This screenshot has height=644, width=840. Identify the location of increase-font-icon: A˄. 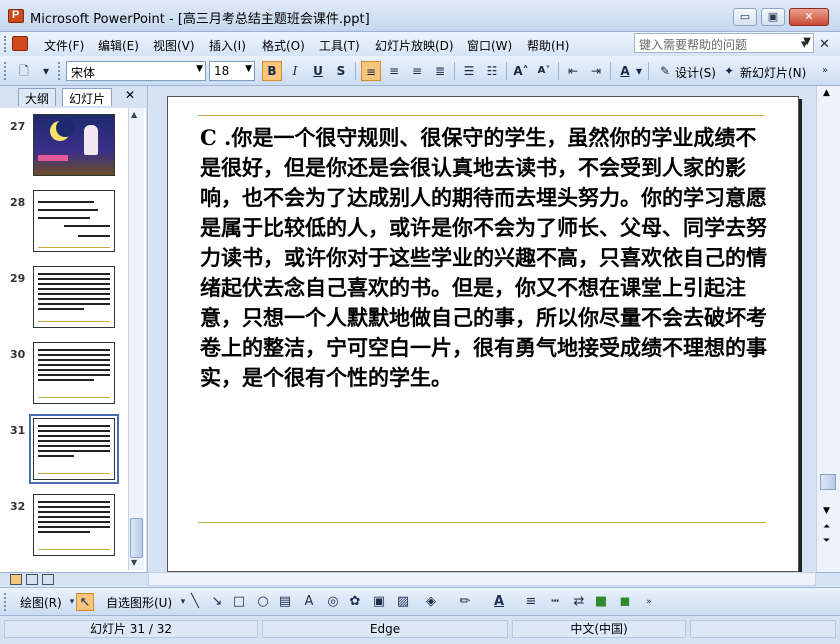
(521, 71).